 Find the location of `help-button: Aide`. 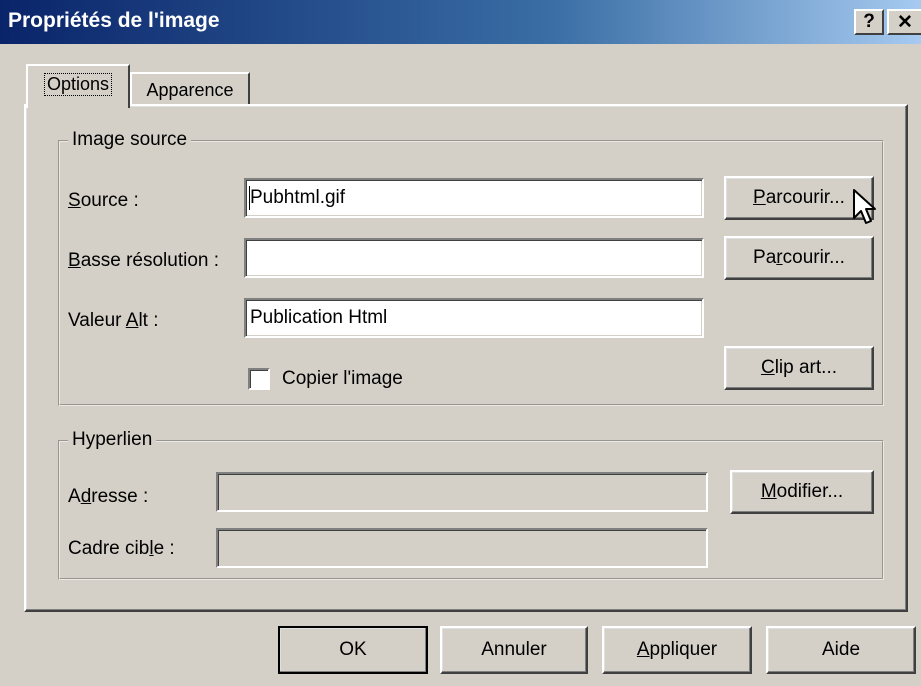

help-button: Aide is located at coordinates (841, 650).